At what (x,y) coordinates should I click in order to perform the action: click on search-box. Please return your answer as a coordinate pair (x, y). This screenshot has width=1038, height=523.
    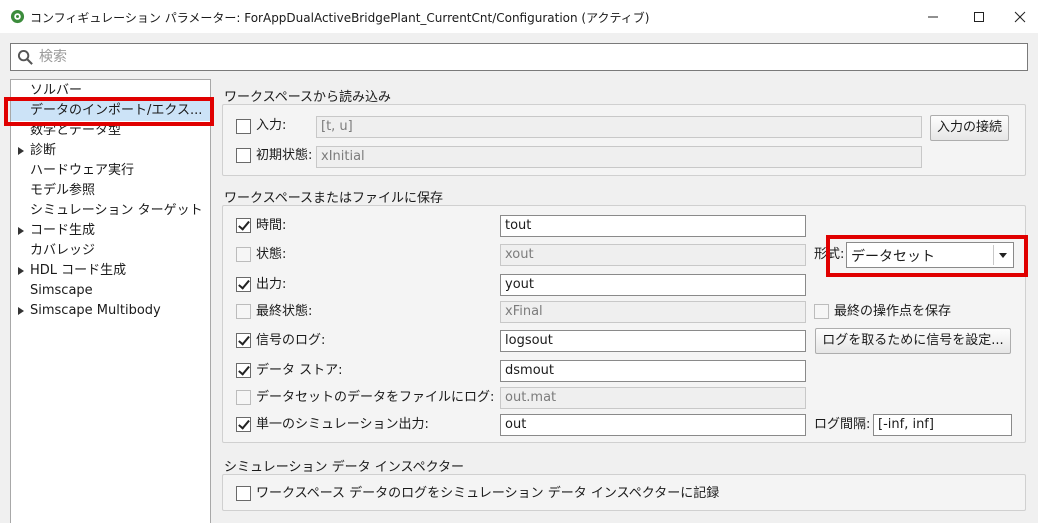
    Looking at the image, I should click on (519, 57).